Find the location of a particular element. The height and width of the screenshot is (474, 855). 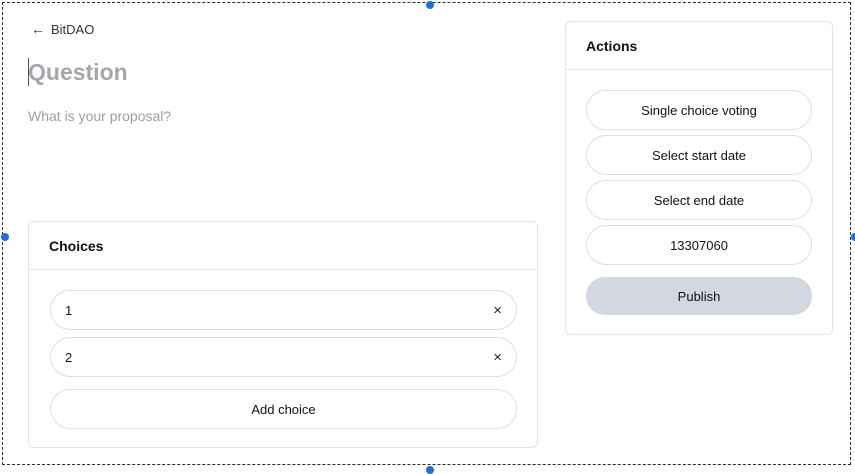

resize-handle-top is located at coordinates (430, 5).